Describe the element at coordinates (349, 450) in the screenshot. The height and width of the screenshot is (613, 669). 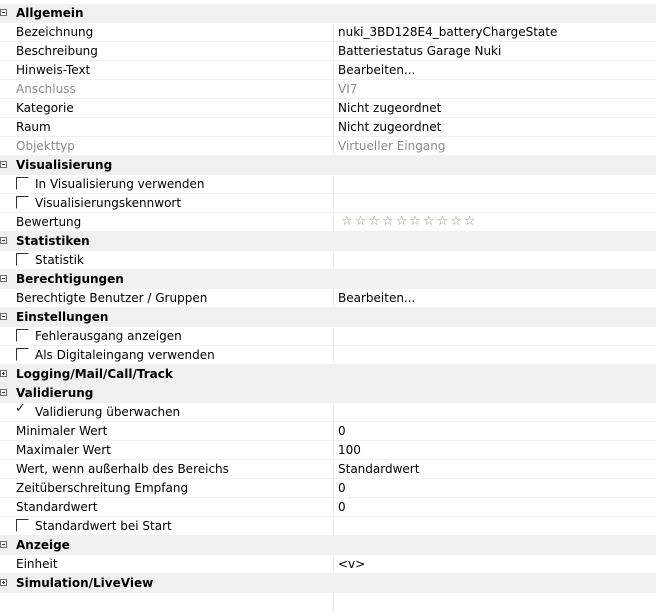
I see `prop-value: 100` at that location.